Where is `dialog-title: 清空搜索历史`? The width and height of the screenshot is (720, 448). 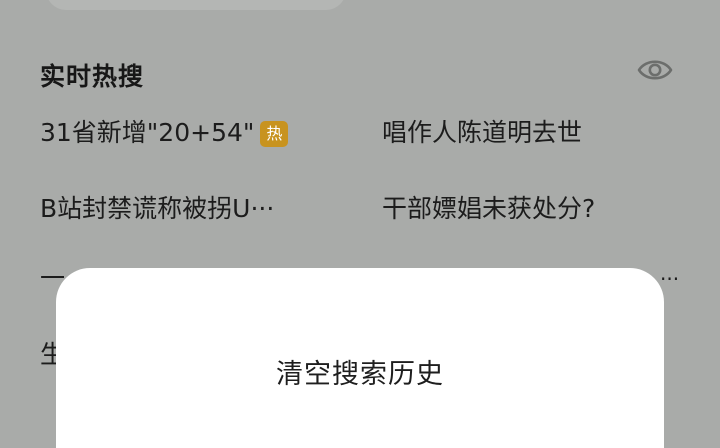
dialog-title: 清空搜索历史 is located at coordinates (360, 374).